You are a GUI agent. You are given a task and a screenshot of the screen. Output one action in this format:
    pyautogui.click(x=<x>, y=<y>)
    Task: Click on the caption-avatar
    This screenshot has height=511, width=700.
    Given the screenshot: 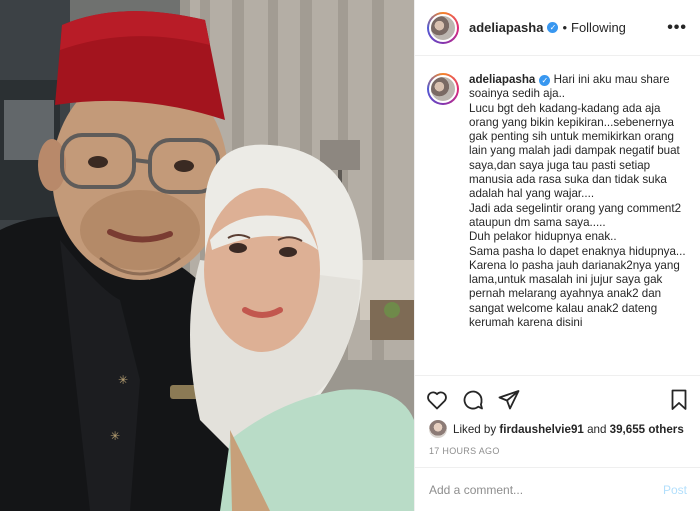 What is the action you would take?
    pyautogui.click(x=443, y=89)
    